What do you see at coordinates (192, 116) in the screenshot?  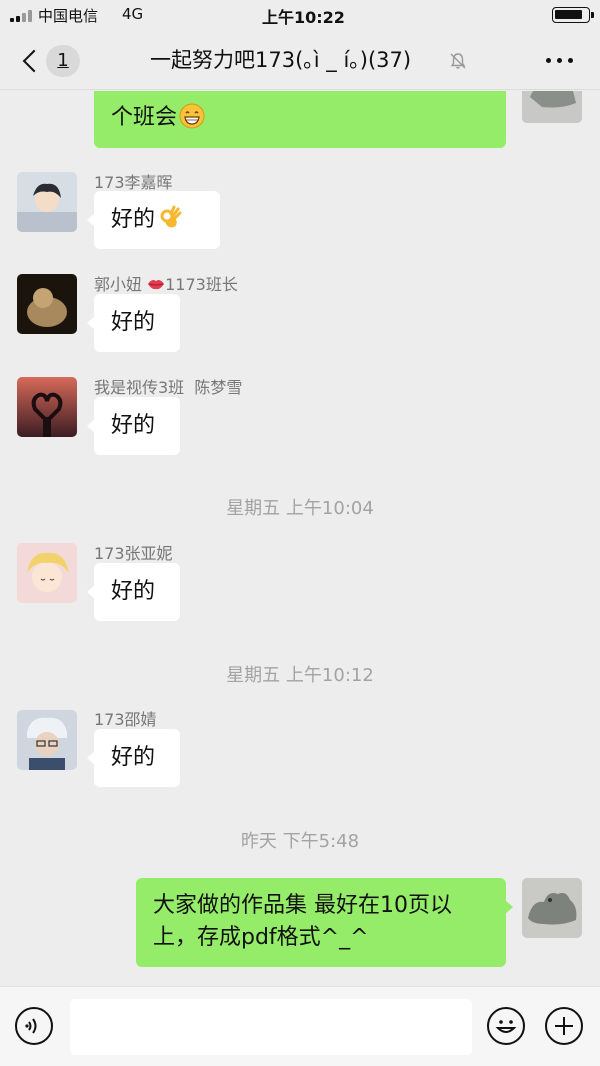 I see `grinning-emoji-icon` at bounding box center [192, 116].